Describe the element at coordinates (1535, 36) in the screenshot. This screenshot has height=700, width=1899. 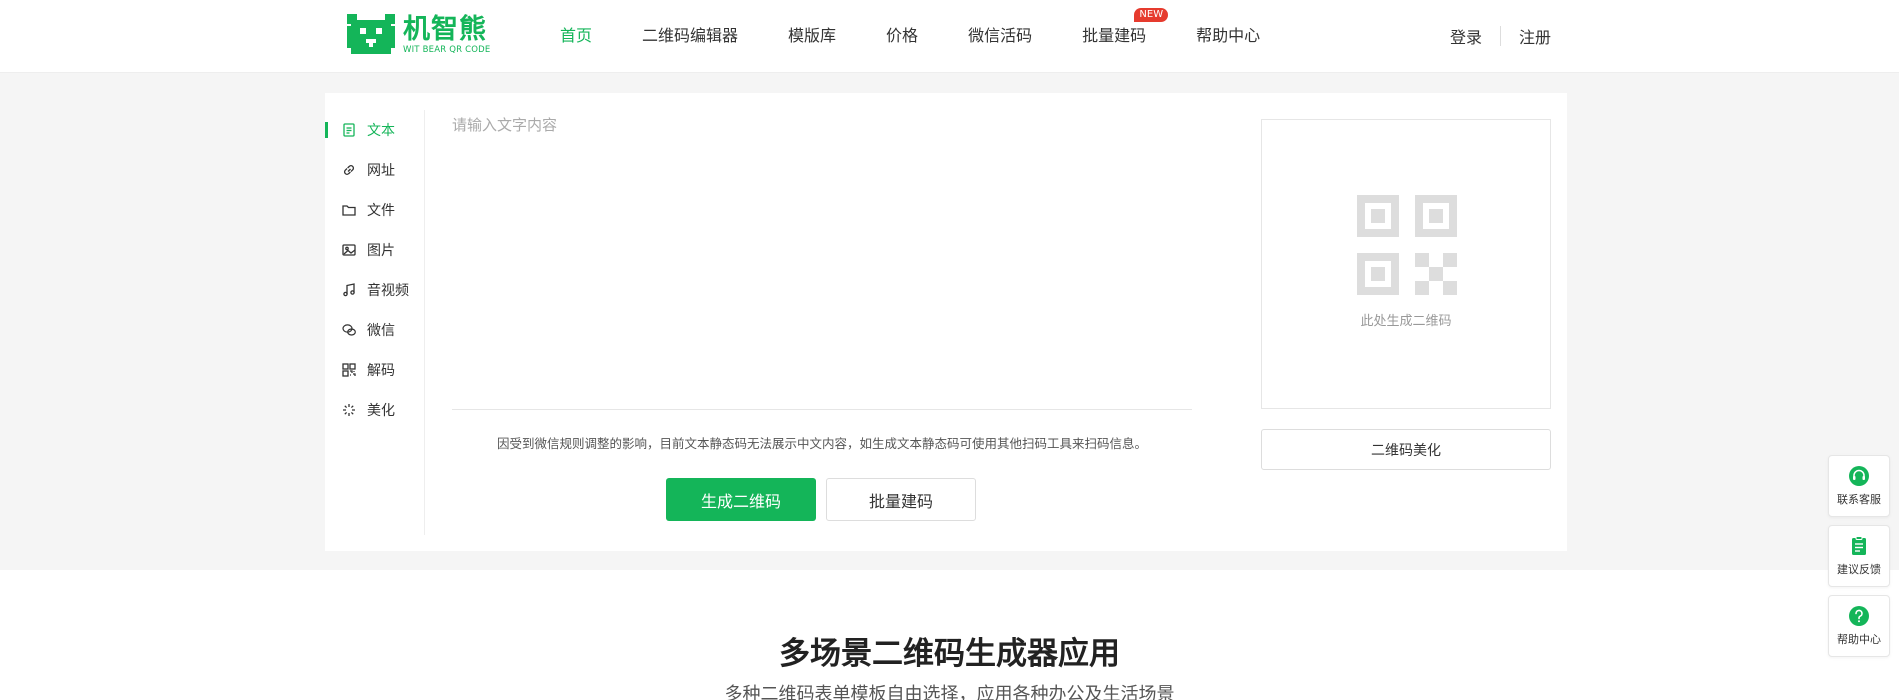
I see `register-link: 注册` at that location.